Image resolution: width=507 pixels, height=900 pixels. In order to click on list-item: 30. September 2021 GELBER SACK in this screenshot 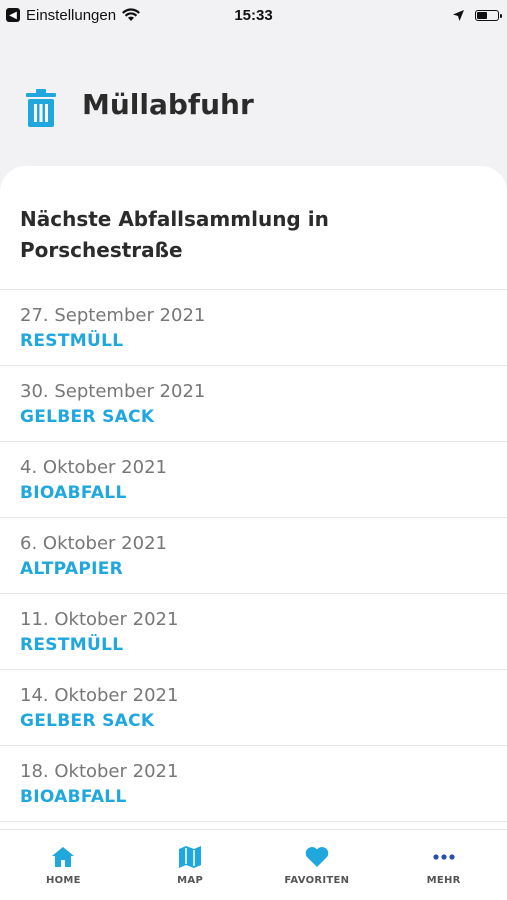, I will do `click(253, 404)`.